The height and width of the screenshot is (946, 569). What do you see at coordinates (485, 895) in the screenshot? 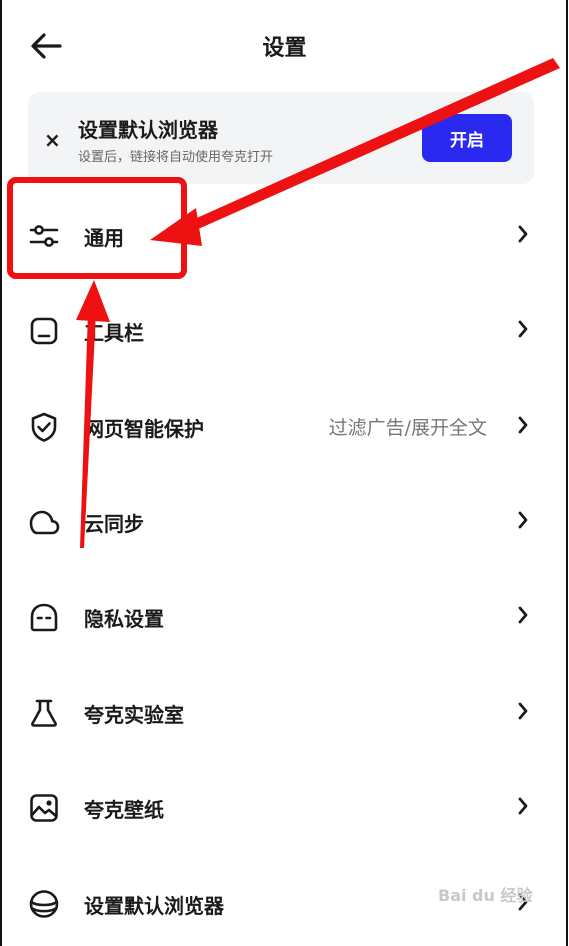
I see `watermark: Bai du 经验` at bounding box center [485, 895].